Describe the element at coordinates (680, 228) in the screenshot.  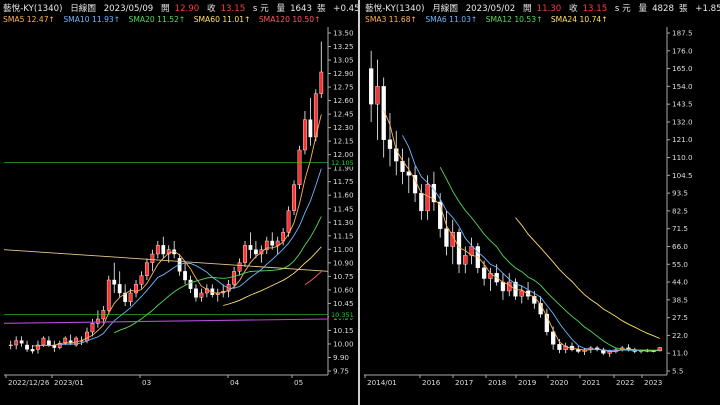
I see `y-tick-label: 71.5` at that location.